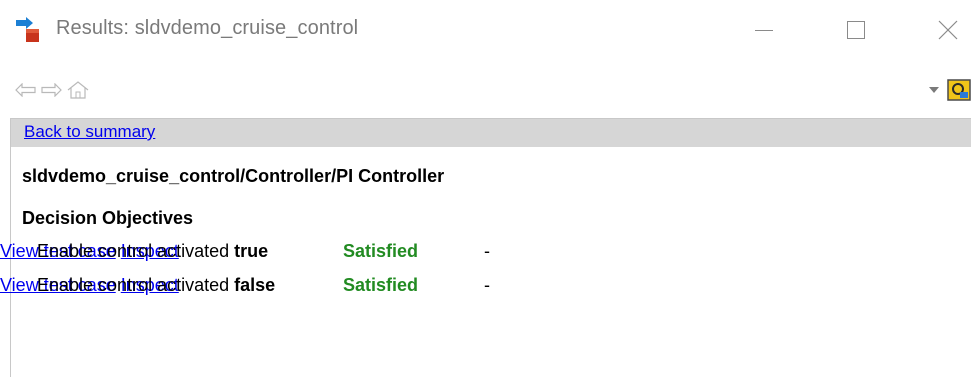 The width and height of the screenshot is (971, 377). I want to click on maximize-icon, so click(856, 30).